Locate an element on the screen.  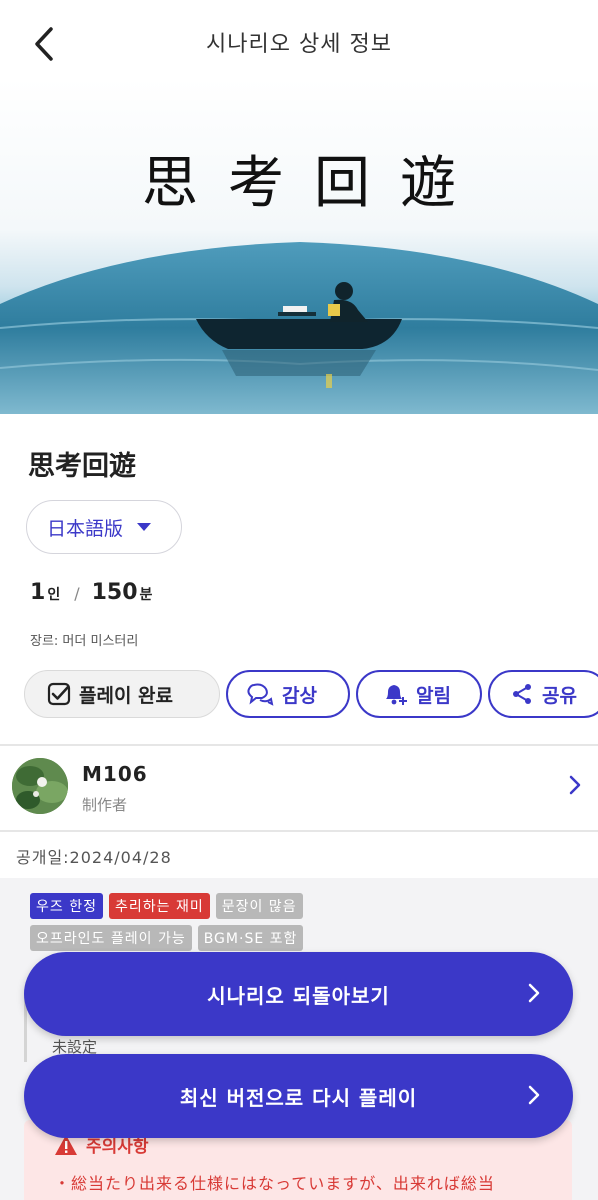
checkbox-check-icon is located at coordinates (59, 694).